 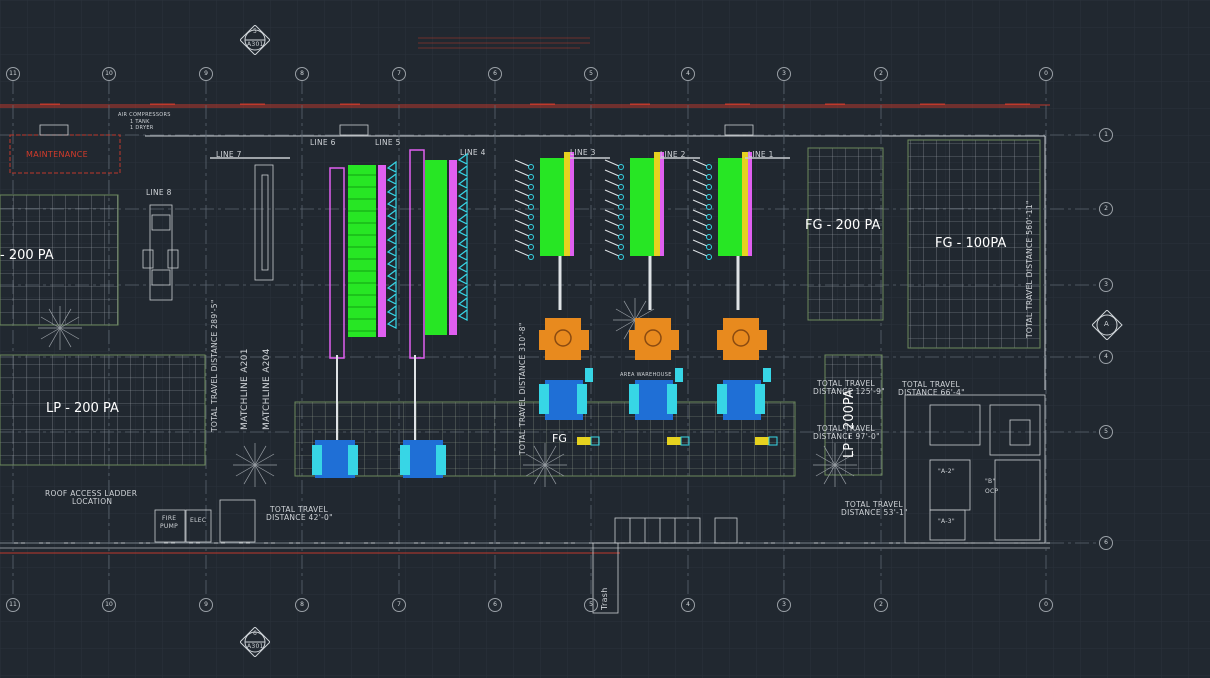 I want to click on line-7-label: LINE 7, so click(x=229, y=154).